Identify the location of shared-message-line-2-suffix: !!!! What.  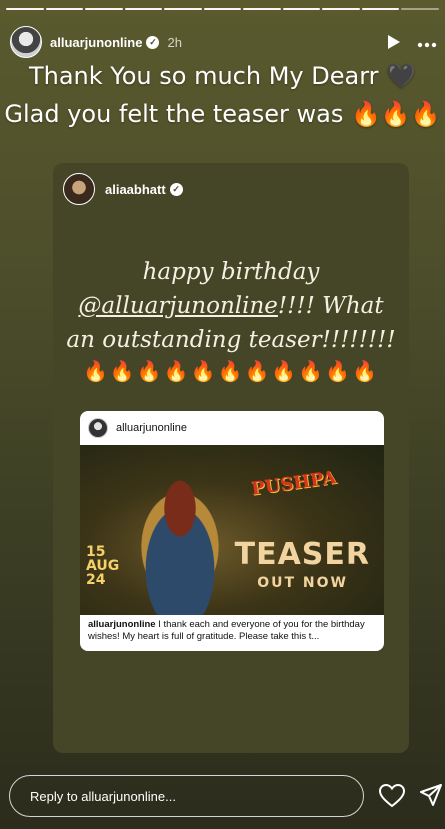
(330, 306).